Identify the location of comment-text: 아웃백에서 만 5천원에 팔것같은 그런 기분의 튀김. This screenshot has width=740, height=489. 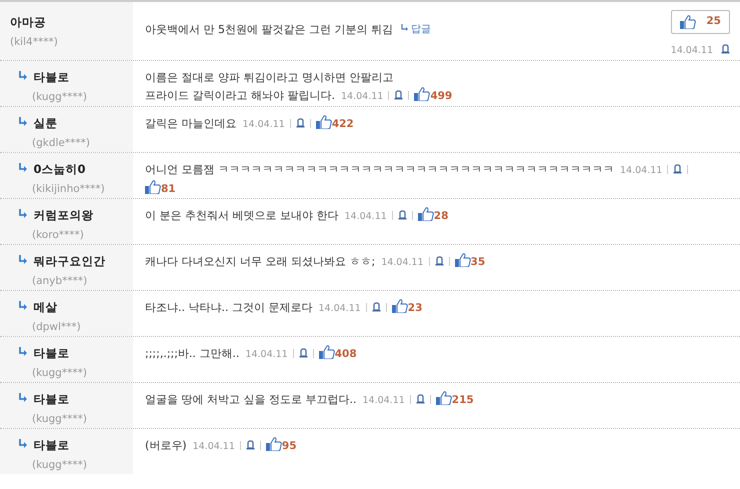
(269, 30).